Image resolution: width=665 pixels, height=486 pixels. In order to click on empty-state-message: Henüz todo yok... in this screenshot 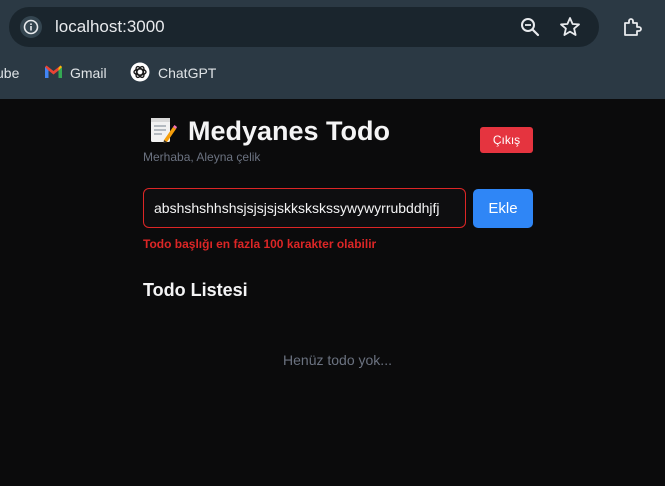, I will do `click(337, 360)`.